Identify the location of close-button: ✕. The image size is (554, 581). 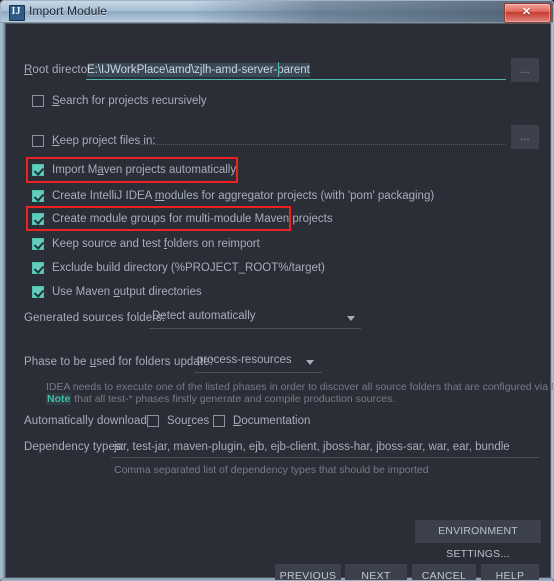
(527, 13).